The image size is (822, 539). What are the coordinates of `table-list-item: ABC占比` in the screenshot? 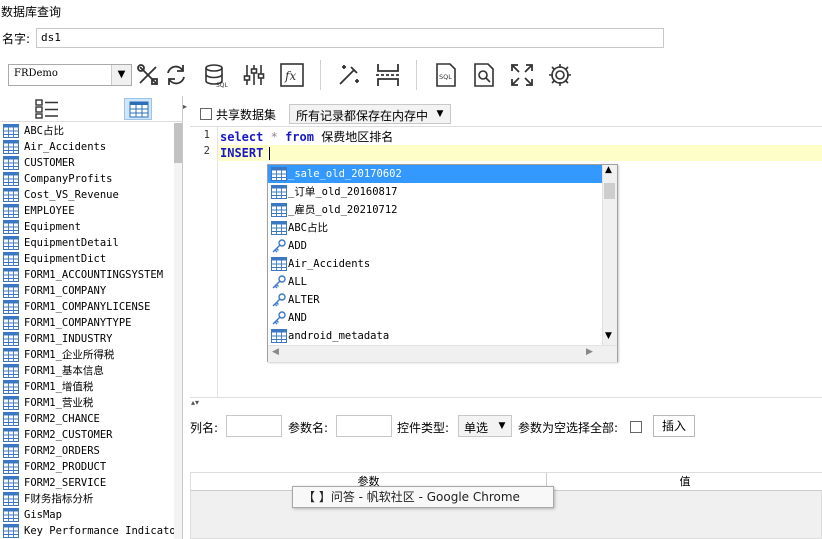 It's located at (88, 131).